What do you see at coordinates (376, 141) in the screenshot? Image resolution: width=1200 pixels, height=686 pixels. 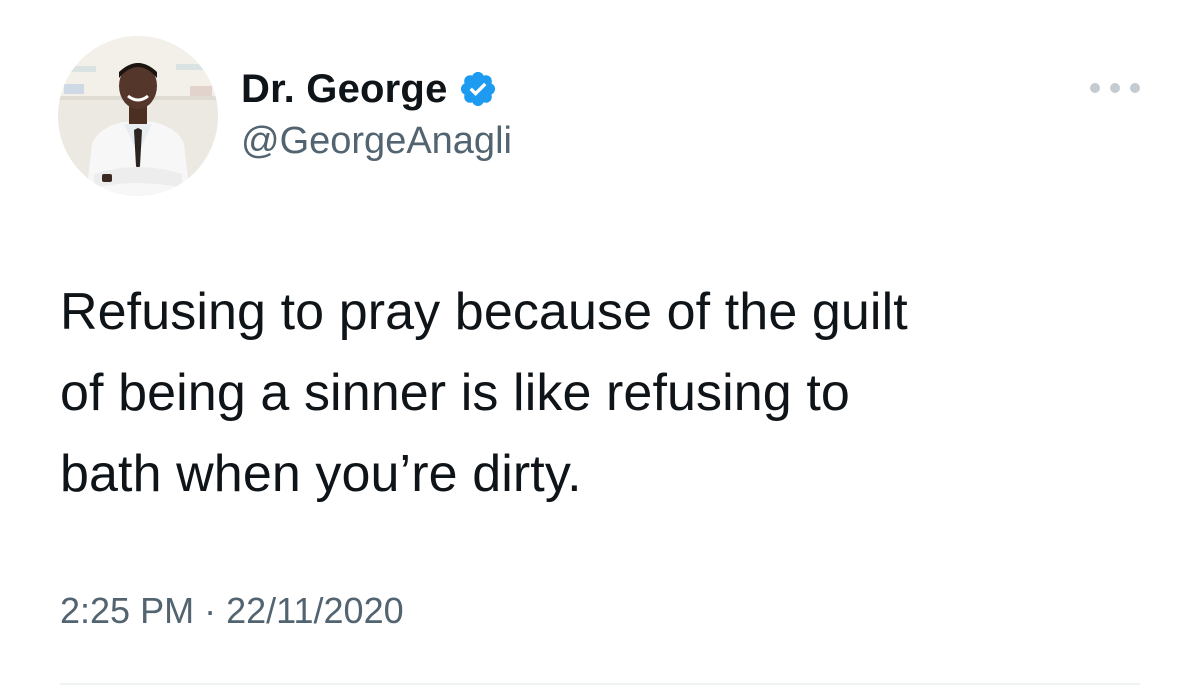 I see `user-handle: @GeorgeAnagli` at bounding box center [376, 141].